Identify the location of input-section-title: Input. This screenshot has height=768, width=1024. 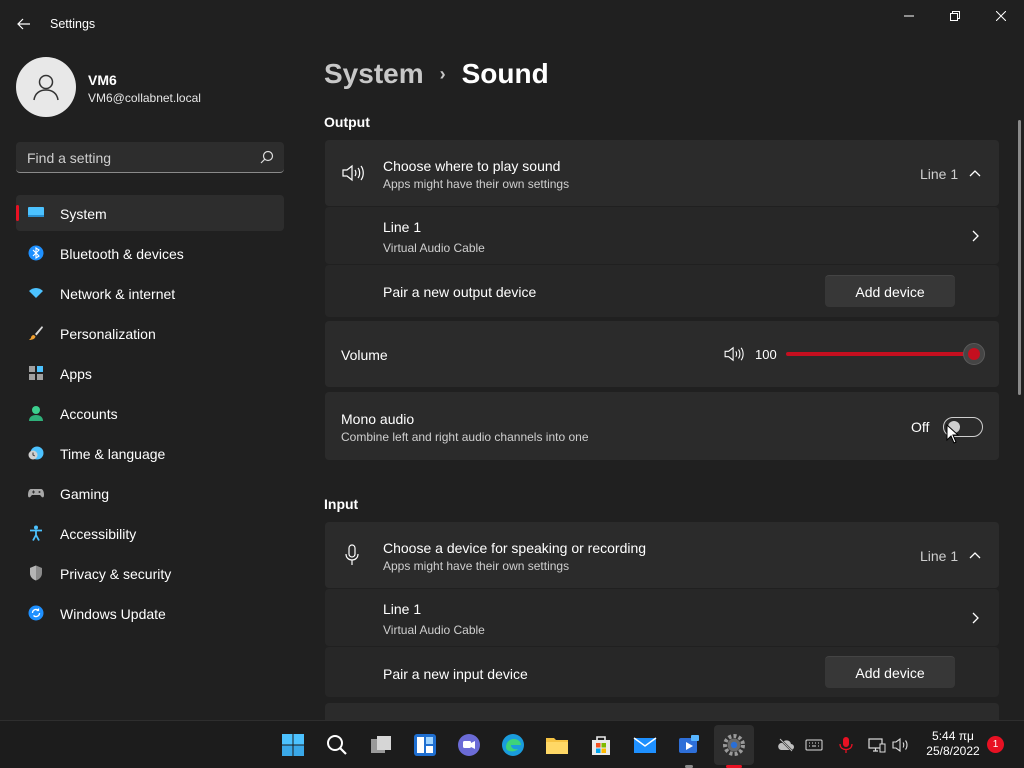
(341, 504).